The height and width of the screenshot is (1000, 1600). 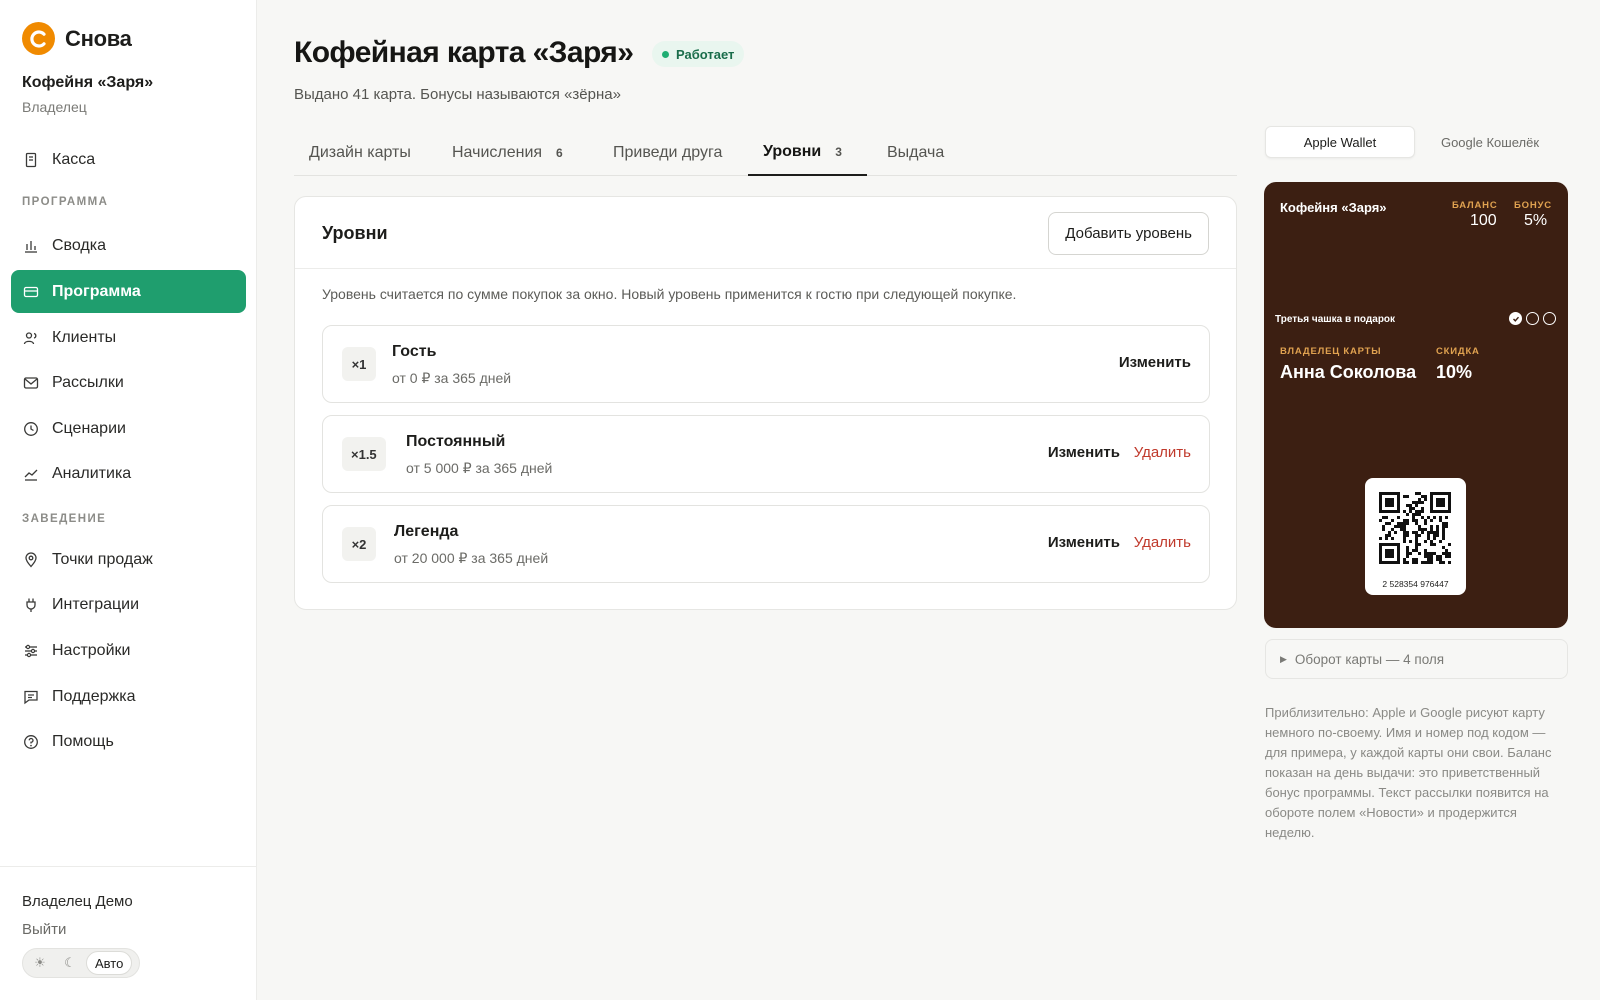 What do you see at coordinates (96, 291) in the screenshot?
I see `nav-label: Программа` at bounding box center [96, 291].